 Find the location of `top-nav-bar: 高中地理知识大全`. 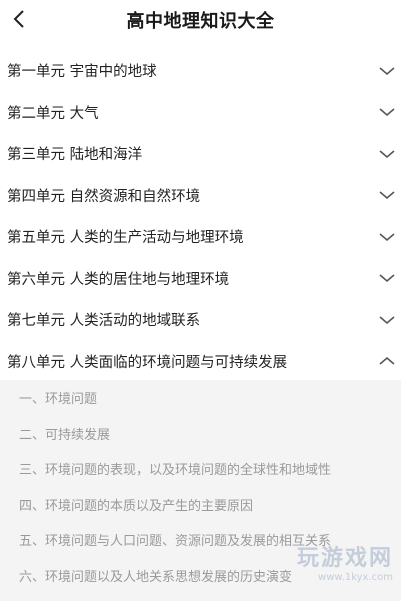

top-nav-bar: 高中地理知识大全 is located at coordinates (200, 20).